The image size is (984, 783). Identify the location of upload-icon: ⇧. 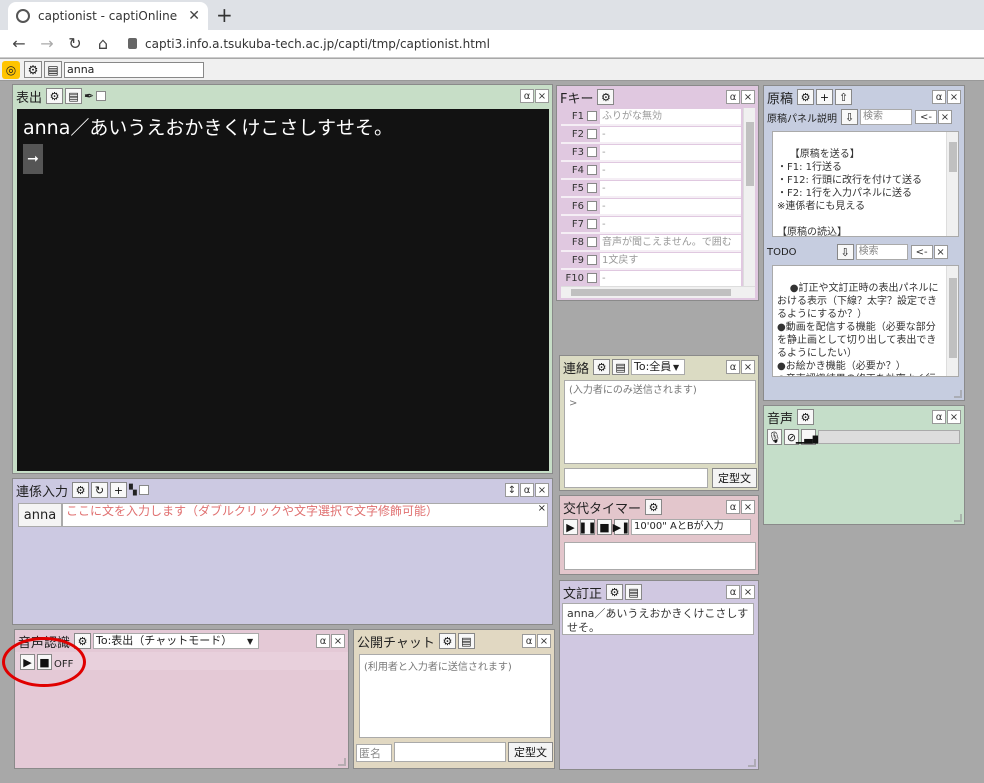
(844, 97).